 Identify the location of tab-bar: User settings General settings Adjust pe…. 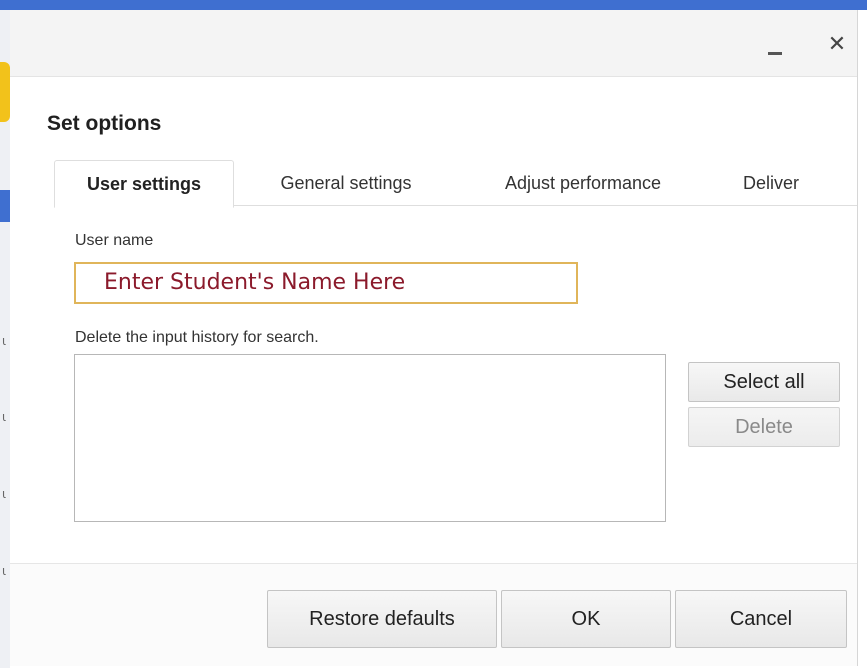
(455, 184).